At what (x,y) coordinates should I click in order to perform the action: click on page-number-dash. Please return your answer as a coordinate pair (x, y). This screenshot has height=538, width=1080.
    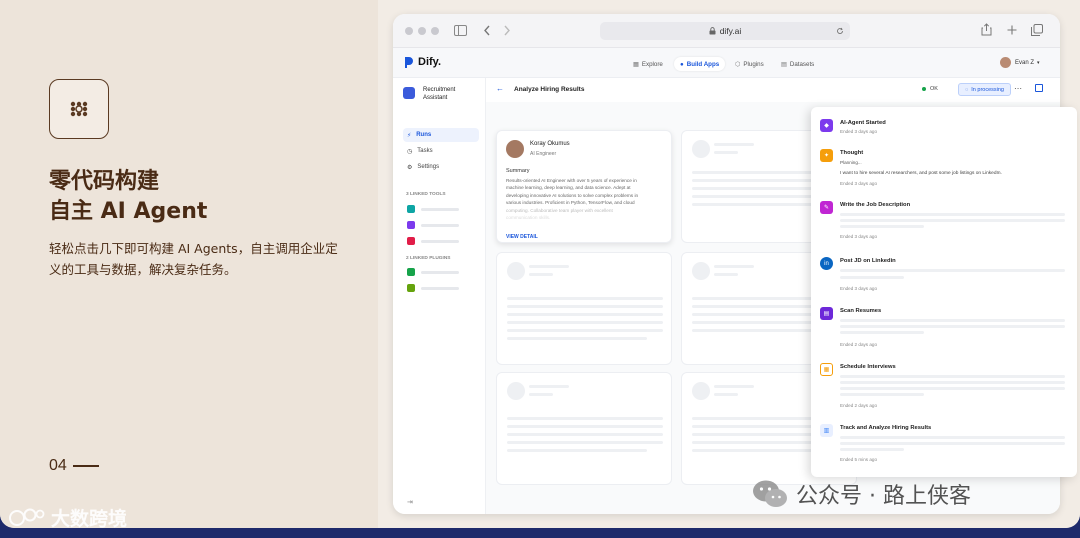
    Looking at the image, I should click on (85, 466).